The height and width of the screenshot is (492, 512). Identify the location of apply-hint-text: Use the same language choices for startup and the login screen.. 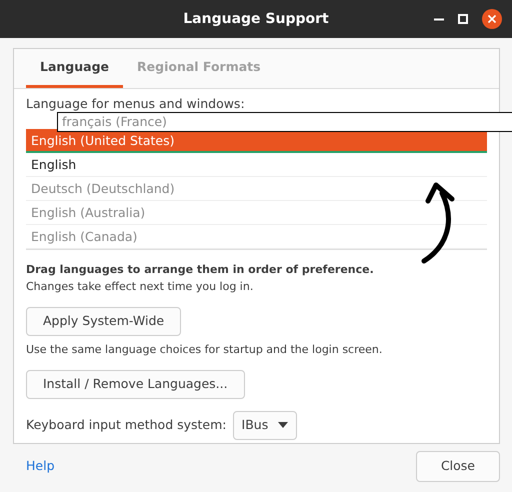
(204, 350).